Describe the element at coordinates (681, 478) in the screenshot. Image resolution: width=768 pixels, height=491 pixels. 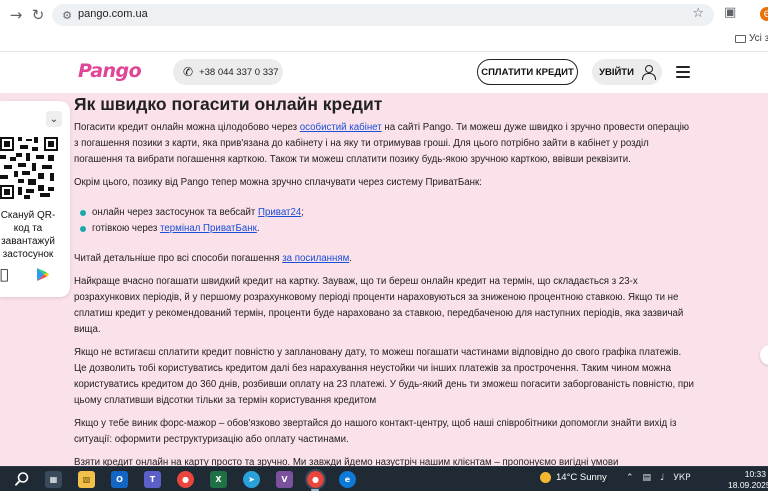
I see `language-indicator: УКР` at that location.